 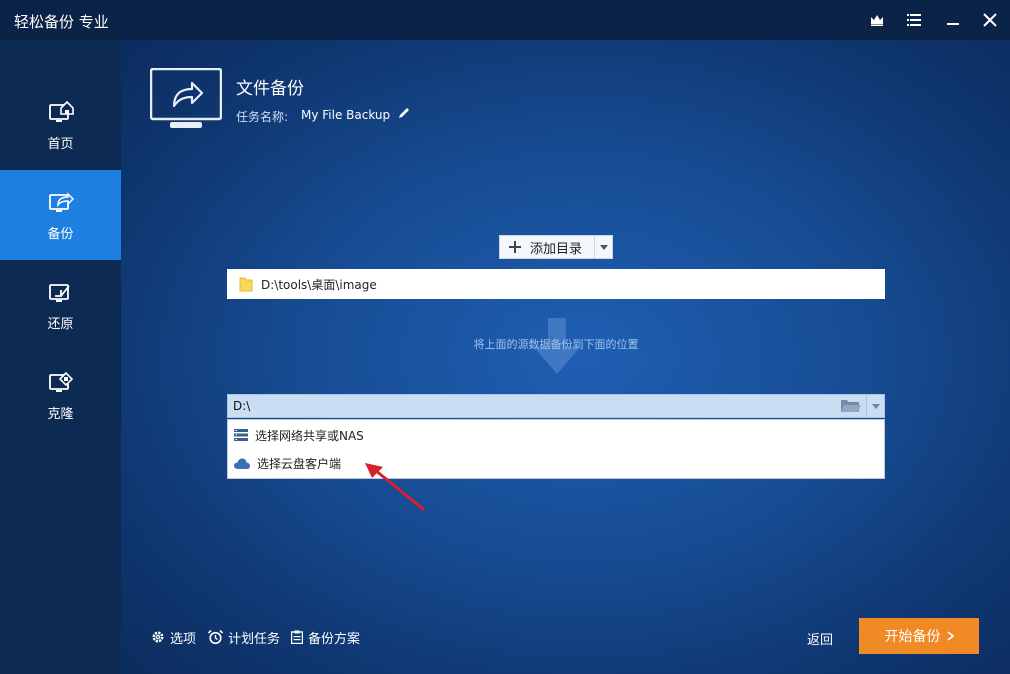 What do you see at coordinates (61, 22) in the screenshot?
I see `app-title: 轻松备份 专业` at bounding box center [61, 22].